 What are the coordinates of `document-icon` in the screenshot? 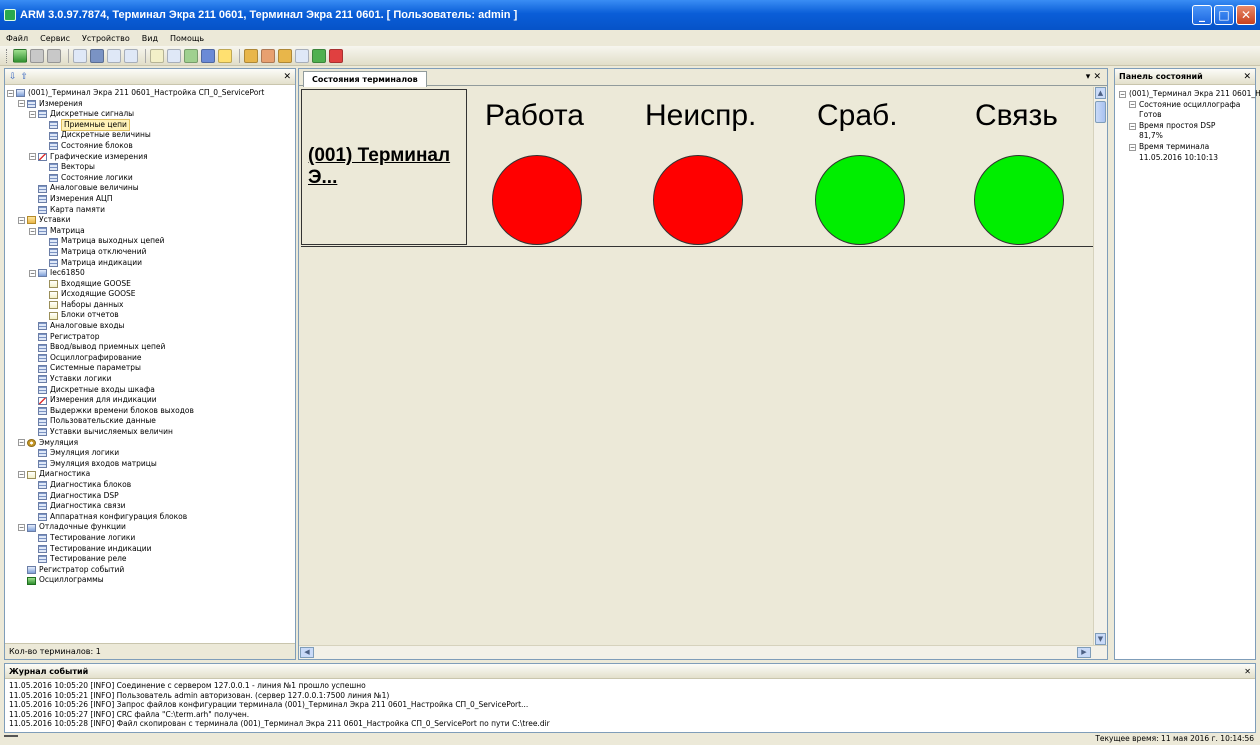 It's located at (157, 55).